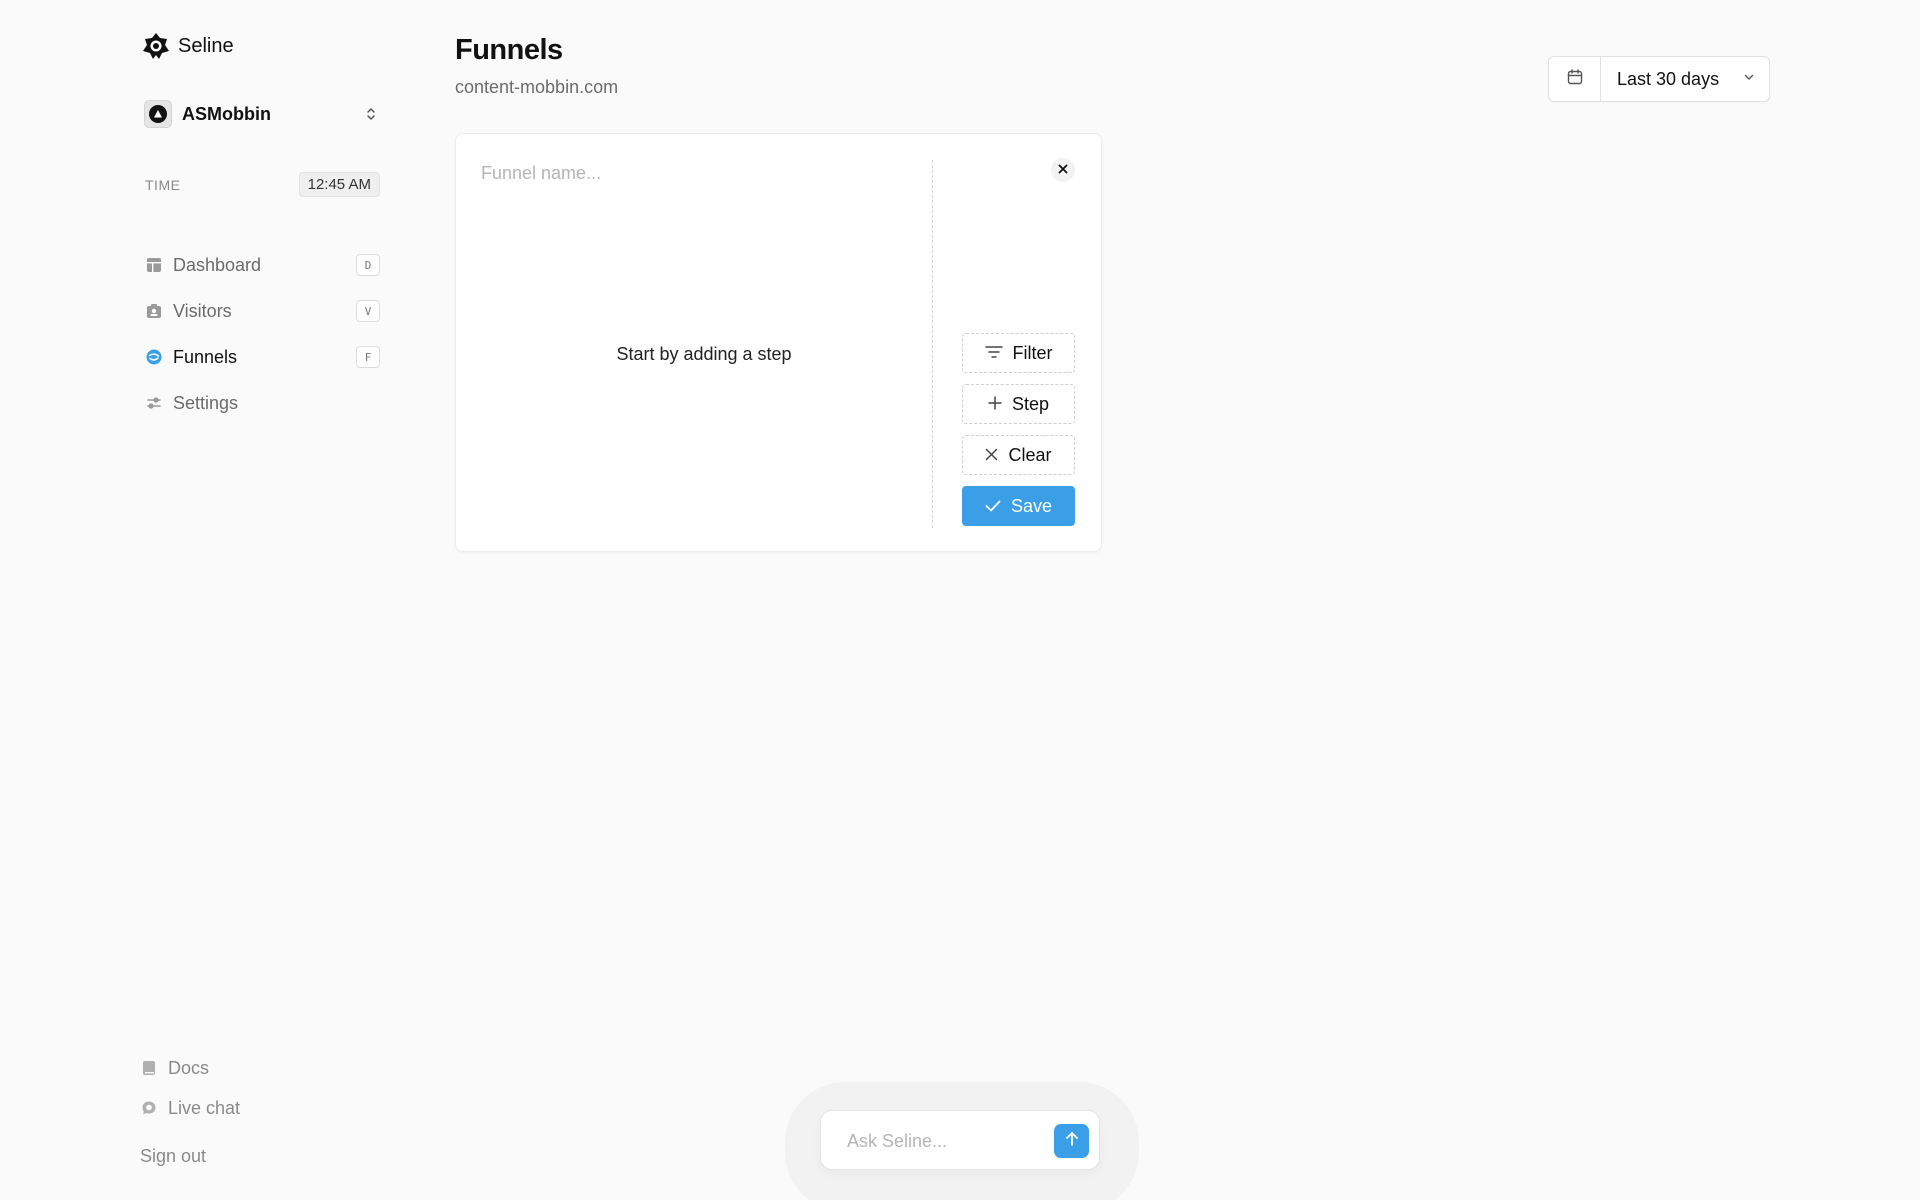 This screenshot has height=1200, width=1920. What do you see at coordinates (1032, 352) in the screenshot?
I see `filter-button-label: Filter` at bounding box center [1032, 352].